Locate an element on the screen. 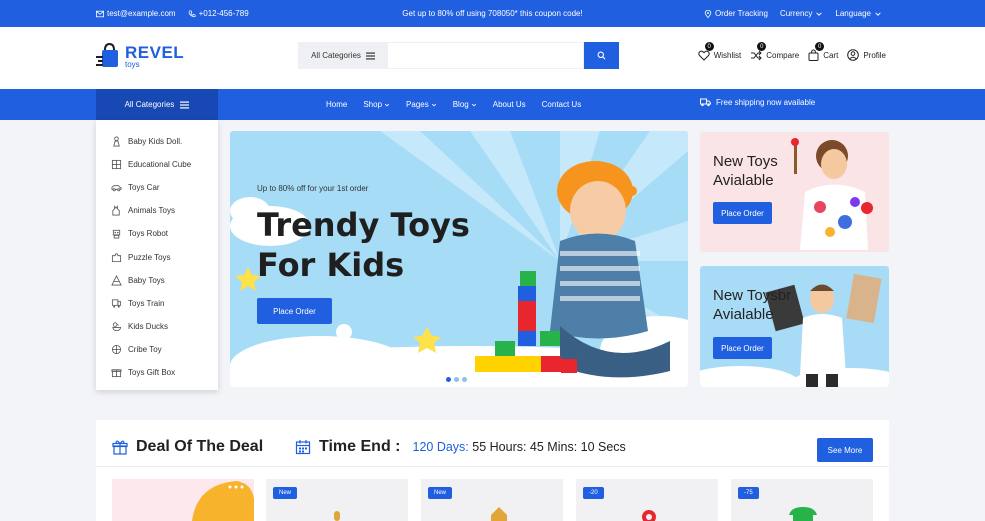  category-item-train: Toys Train is located at coordinates (157, 303).